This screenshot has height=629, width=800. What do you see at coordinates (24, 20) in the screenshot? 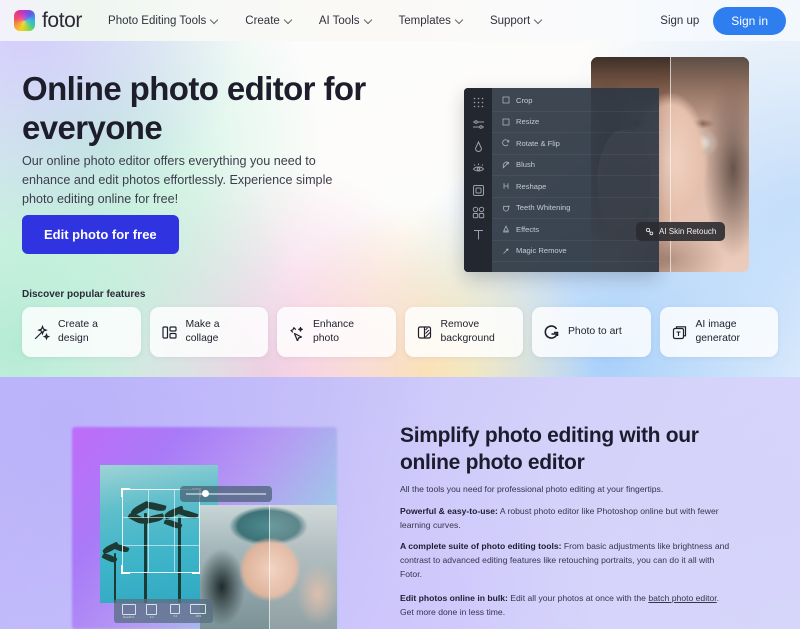
I see `fotor-logo-icon` at bounding box center [24, 20].